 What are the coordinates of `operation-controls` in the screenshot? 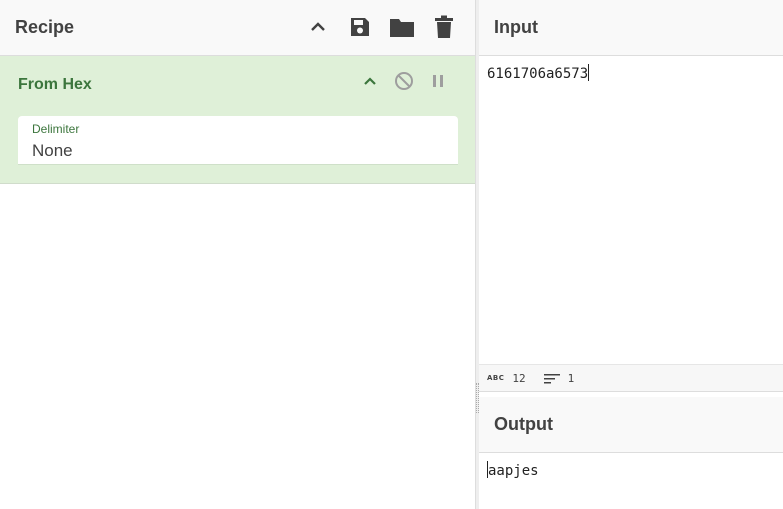 It's located at (404, 81).